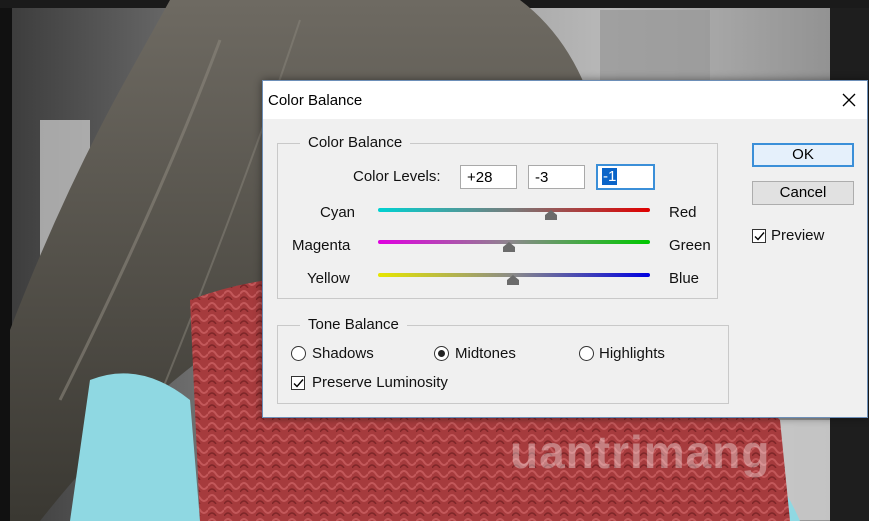 The image size is (869, 521). I want to click on highlights-radio, so click(586, 353).